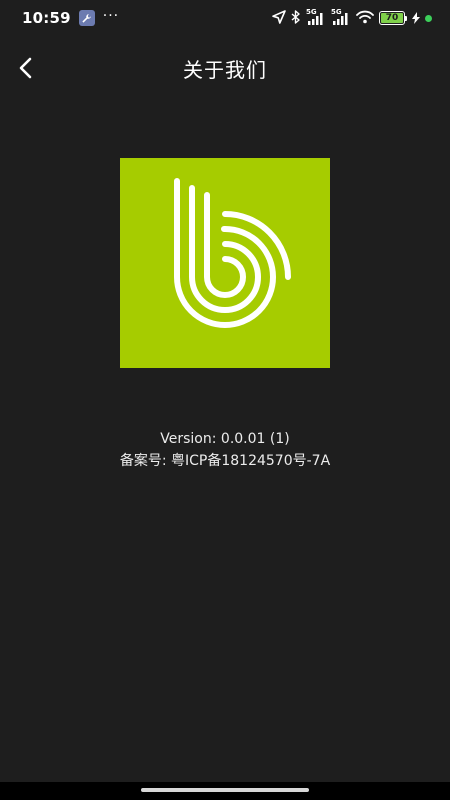 This screenshot has width=450, height=800. I want to click on wifi-icon, so click(365, 18).